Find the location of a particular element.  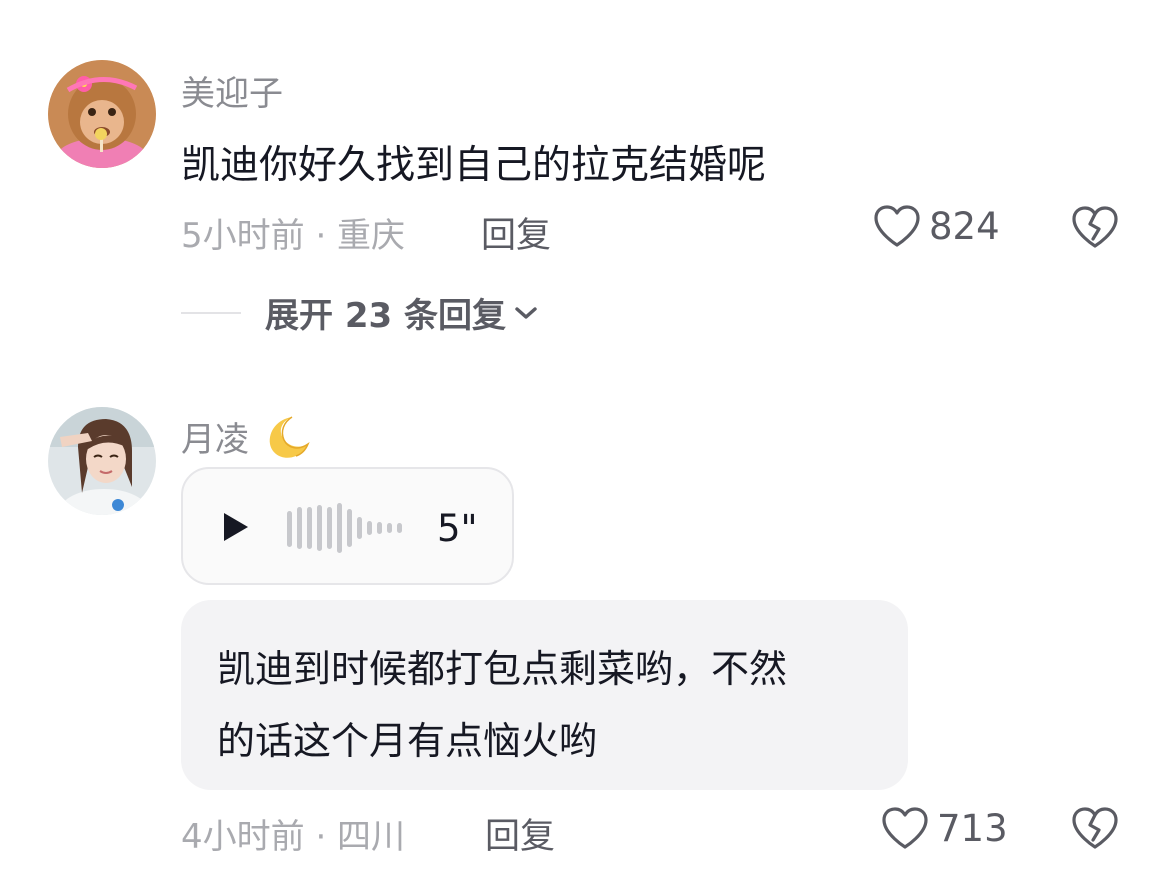

girl-avatar-icon is located at coordinates (102, 461).